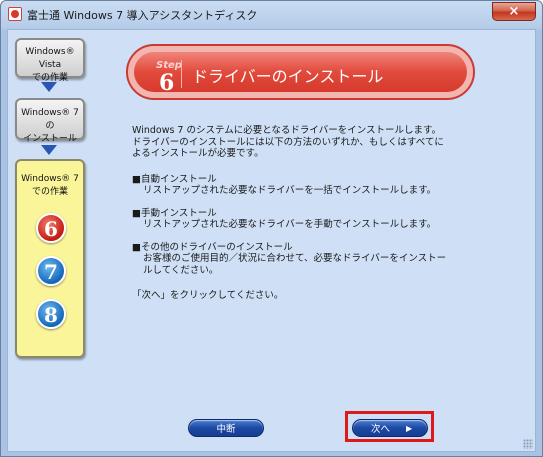 The height and width of the screenshot is (457, 543). Describe the element at coordinates (181, 74) in the screenshot. I see `banner-divider` at that location.